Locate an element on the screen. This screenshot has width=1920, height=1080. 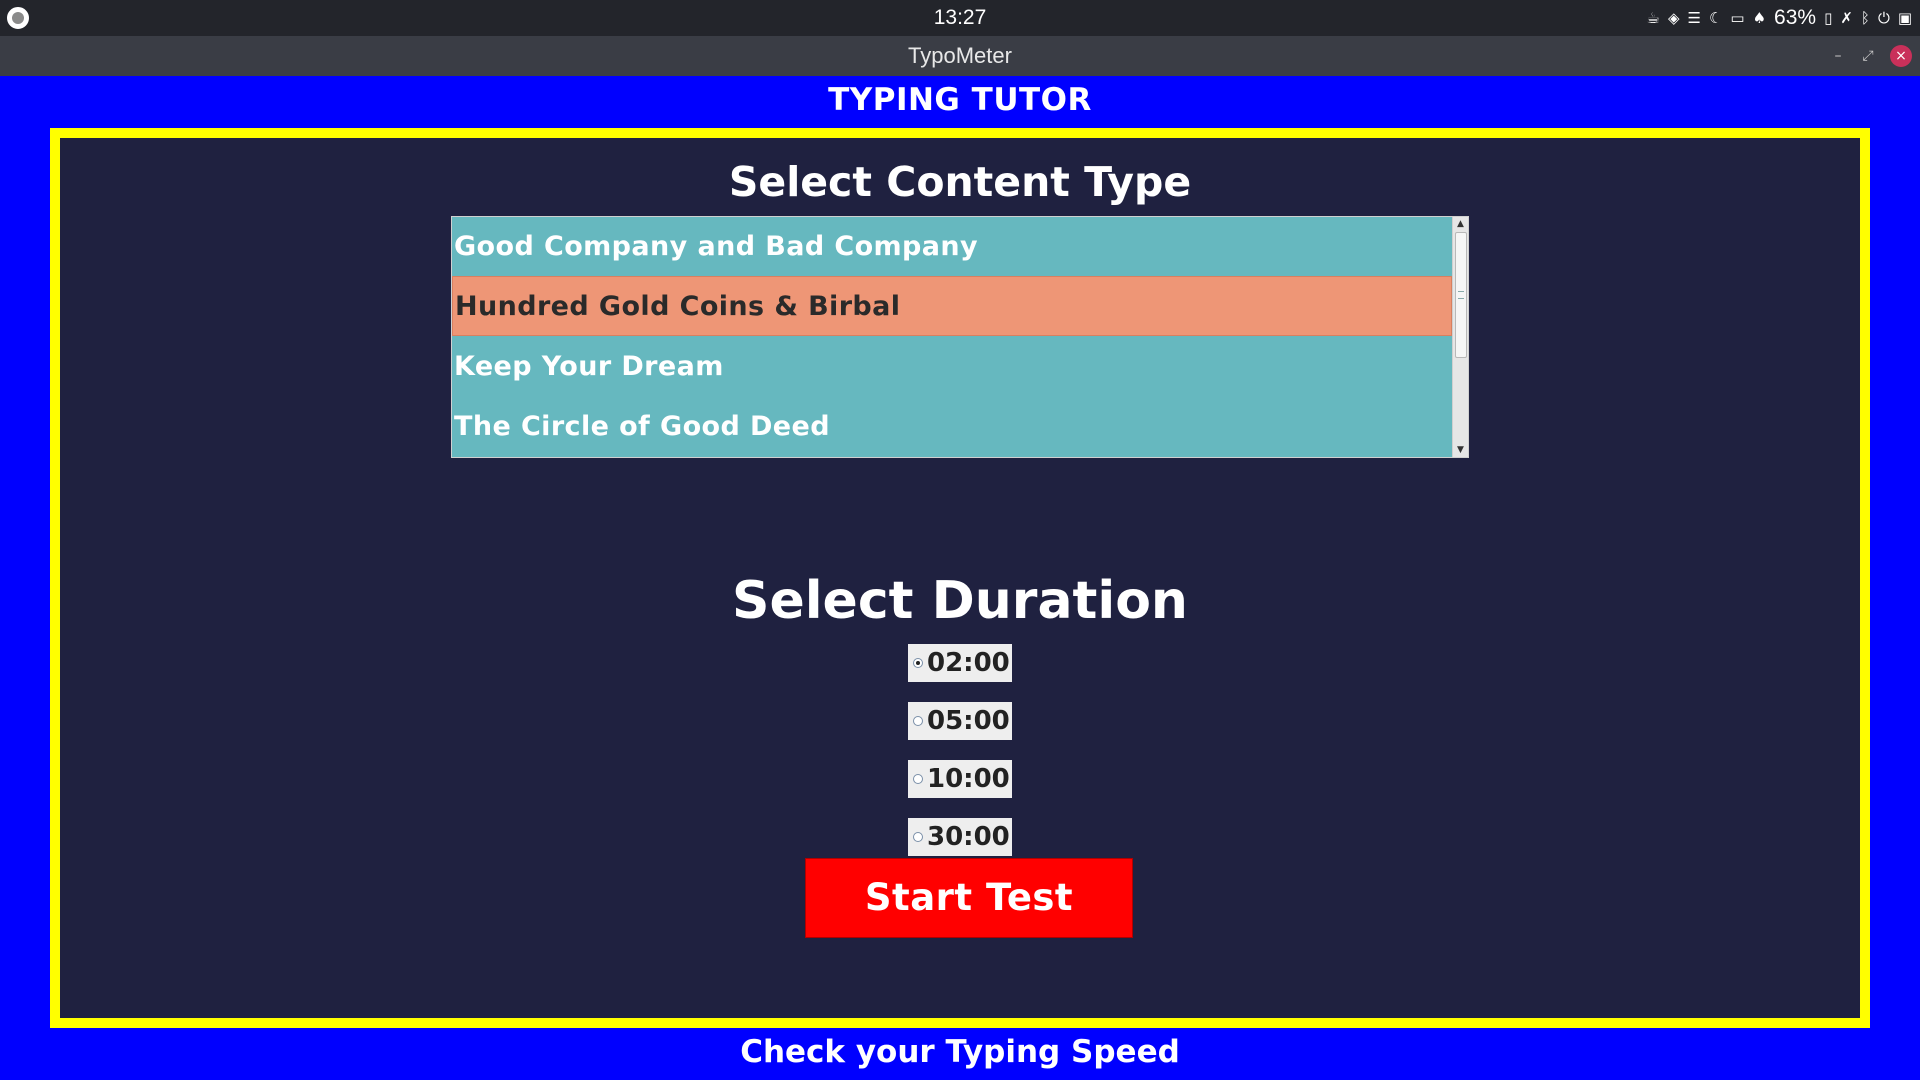
content-type-title: Select Content Type is located at coordinates (960, 182).